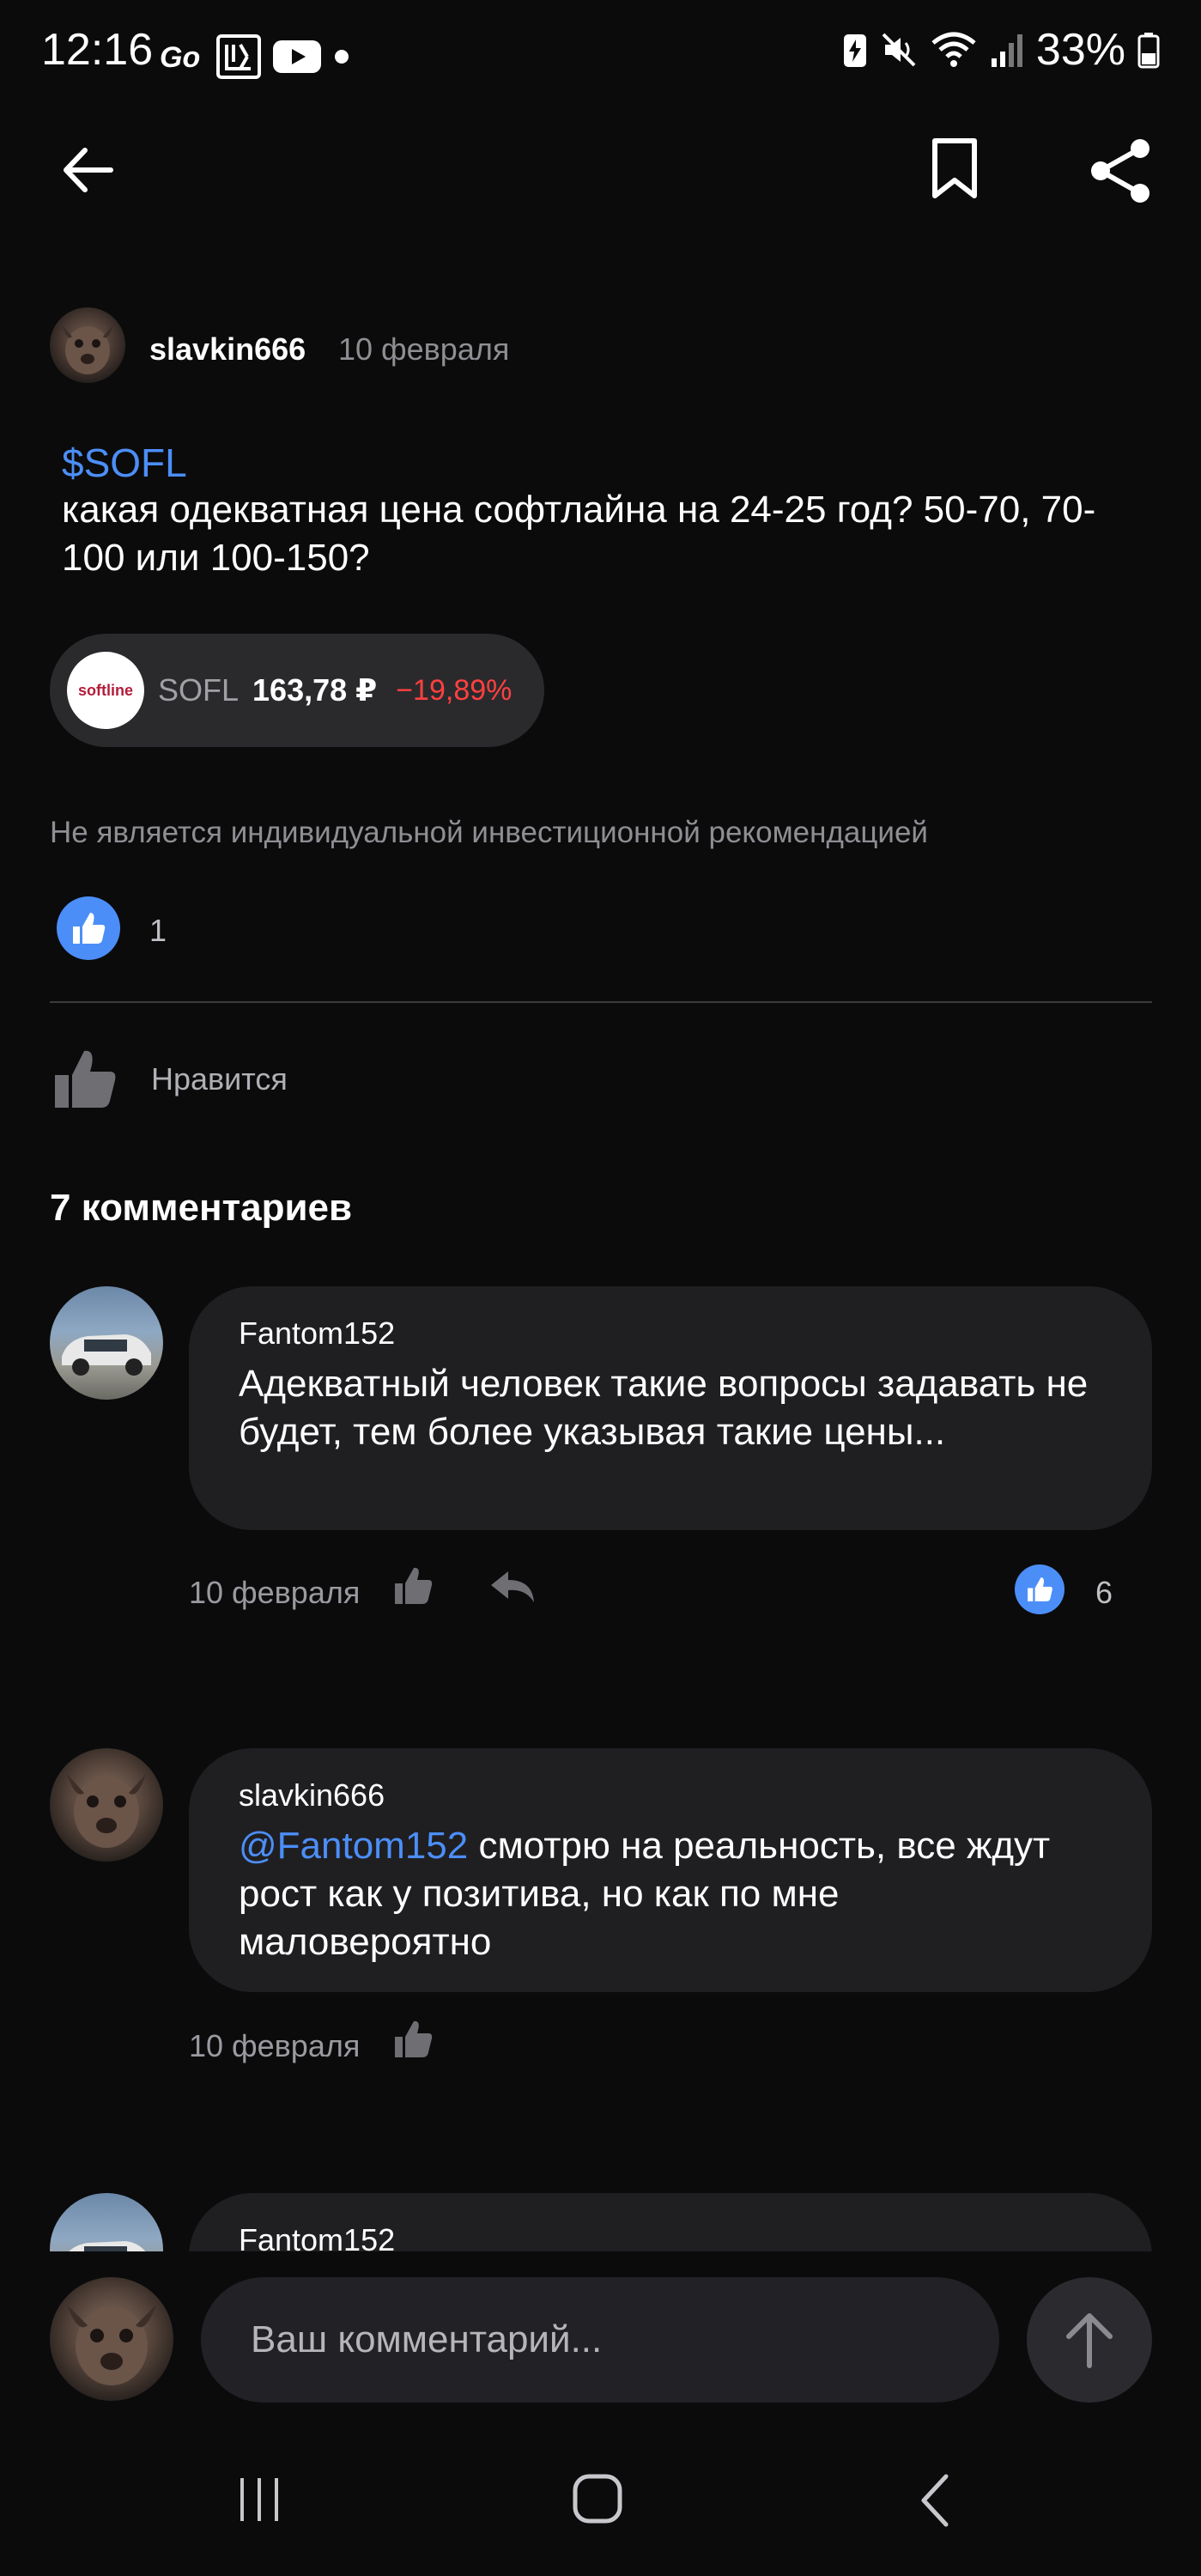 The height and width of the screenshot is (2576, 1201). I want to click on bookmark-icon, so click(954, 168).